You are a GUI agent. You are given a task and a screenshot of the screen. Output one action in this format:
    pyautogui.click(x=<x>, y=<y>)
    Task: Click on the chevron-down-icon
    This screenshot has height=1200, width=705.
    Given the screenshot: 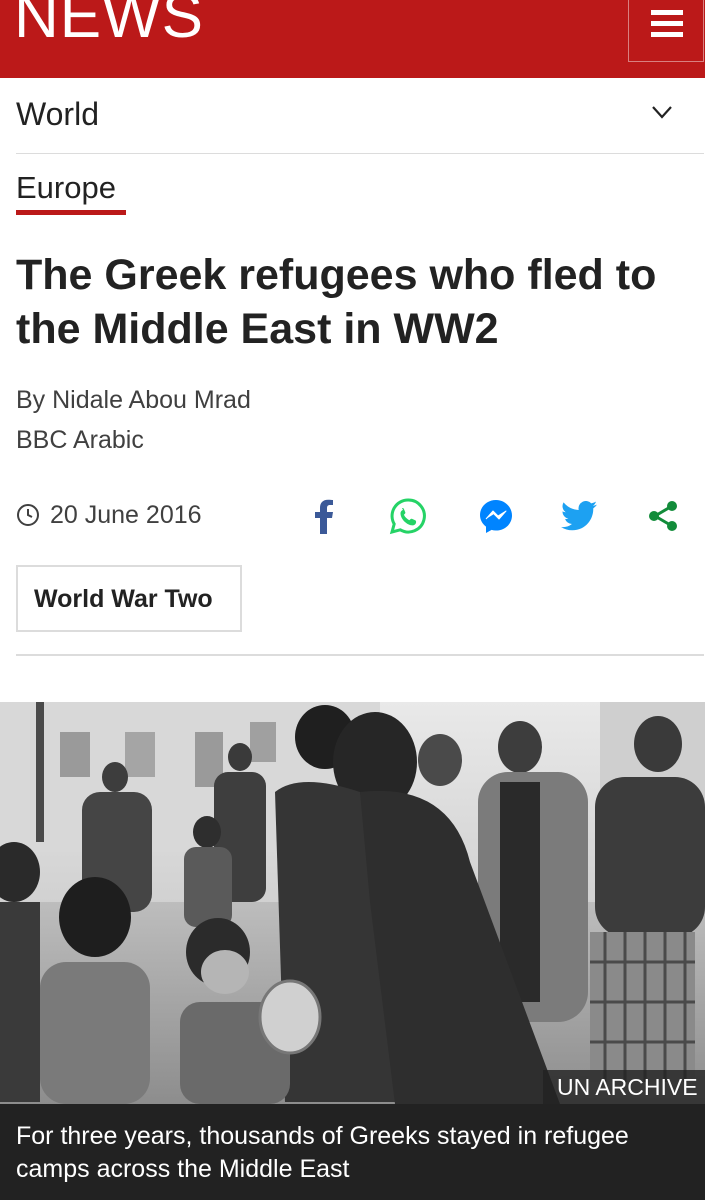 What is the action you would take?
    pyautogui.click(x=662, y=112)
    